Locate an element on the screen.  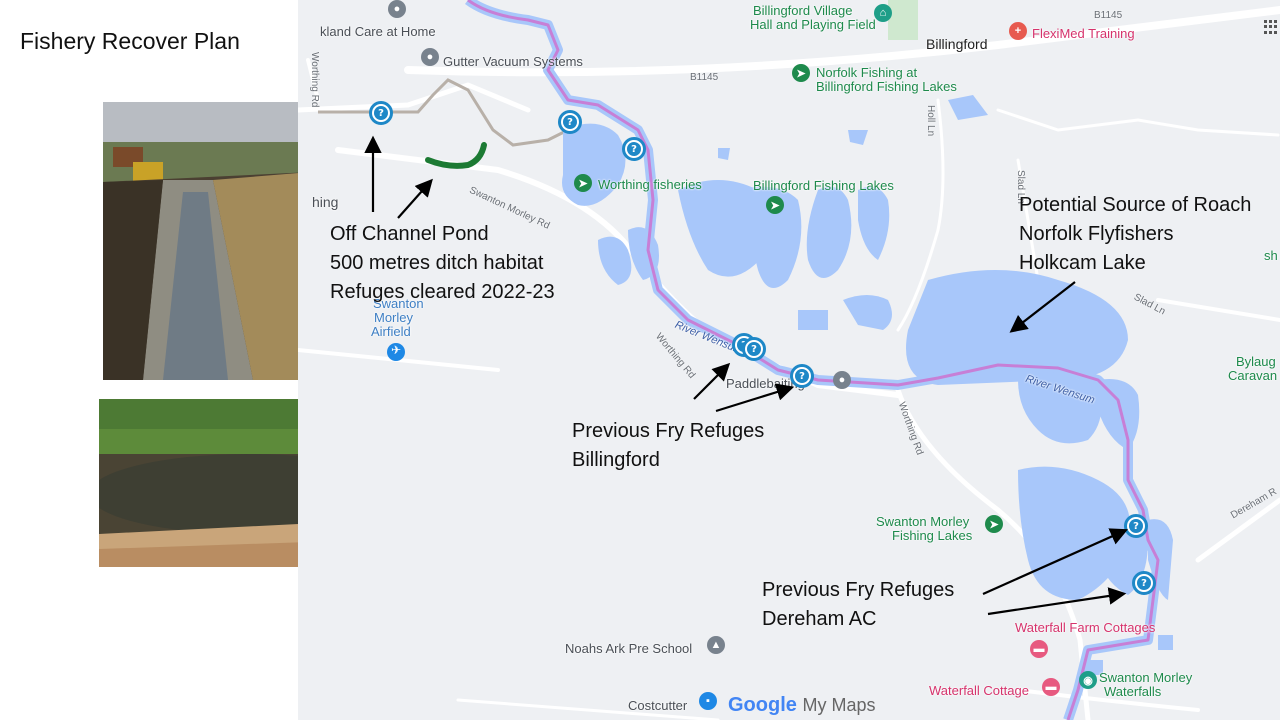
waterfall-farm-label: Waterfall Farm Cottages is located at coordinates (1085, 627).